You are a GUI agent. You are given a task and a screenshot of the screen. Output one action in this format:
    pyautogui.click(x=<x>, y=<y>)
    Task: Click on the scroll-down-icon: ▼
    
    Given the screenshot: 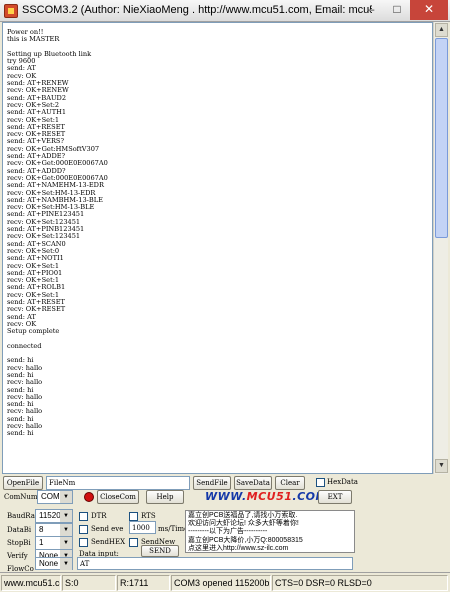 What is the action you would take?
    pyautogui.click(x=441, y=466)
    